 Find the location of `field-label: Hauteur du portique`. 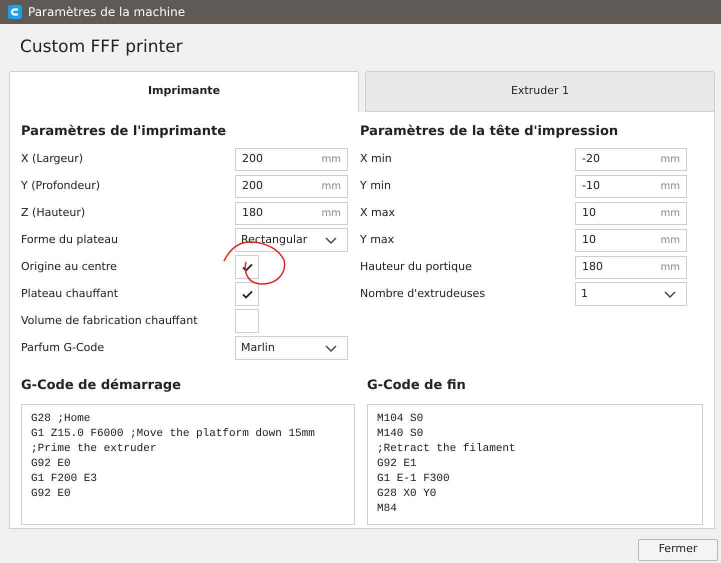

field-label: Hauteur du portique is located at coordinates (416, 266).